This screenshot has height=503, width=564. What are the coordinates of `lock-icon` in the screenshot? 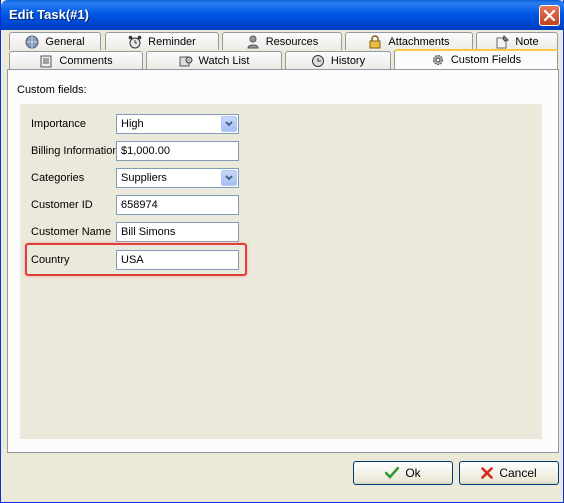 It's located at (375, 41).